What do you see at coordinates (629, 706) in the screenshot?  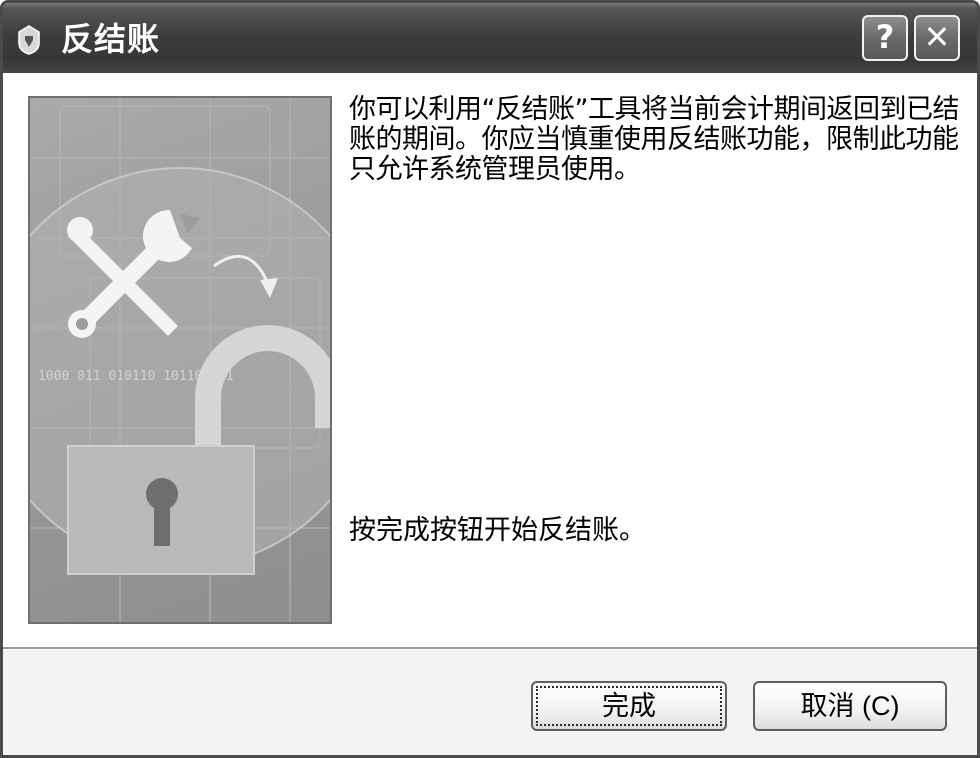 I see `finish-button: 完成` at bounding box center [629, 706].